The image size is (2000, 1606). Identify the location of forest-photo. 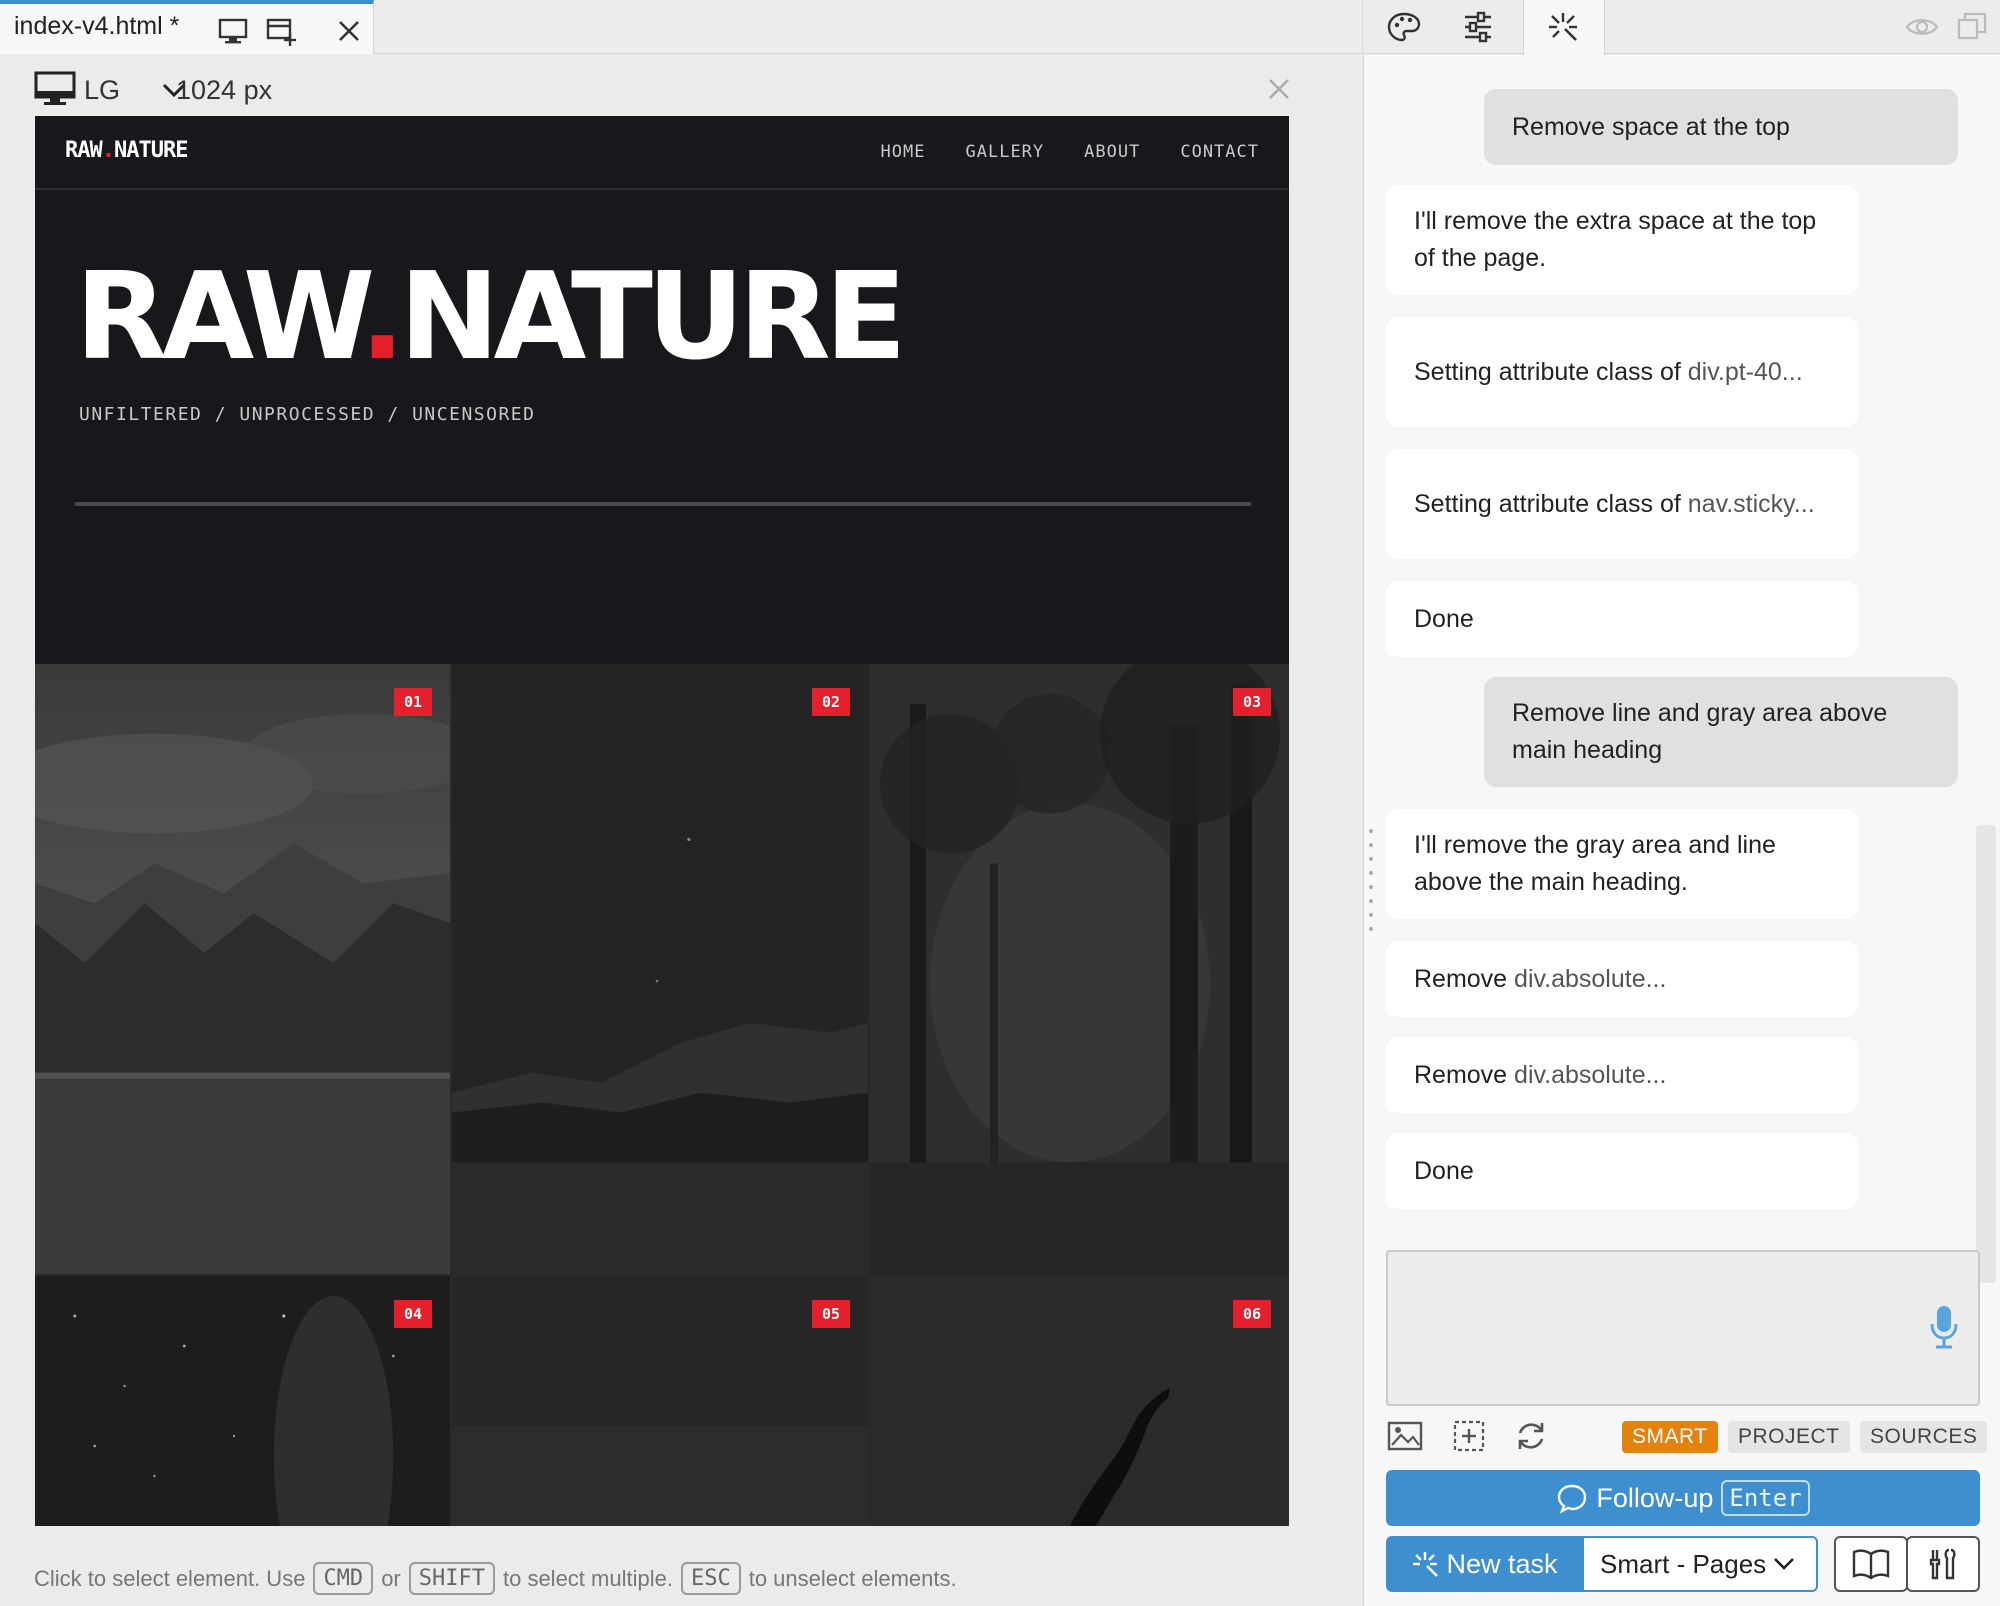
(1079, 969).